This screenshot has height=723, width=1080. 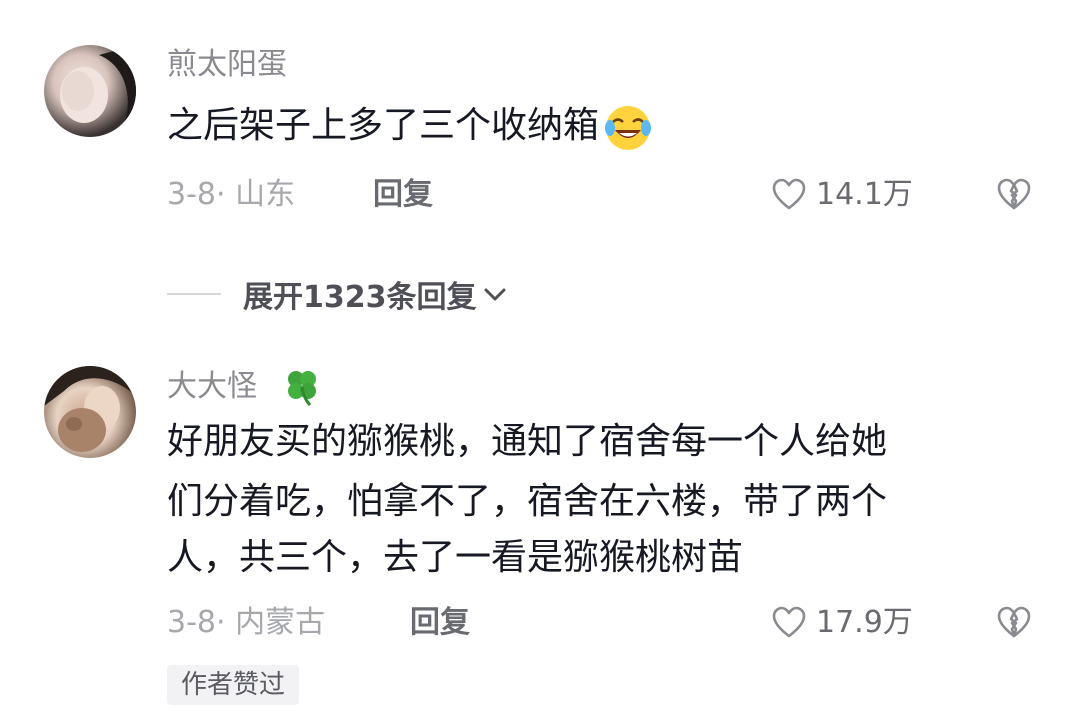 I want to click on comment-text: 之后架子上多了三个收纳箱, so click(x=602, y=126).